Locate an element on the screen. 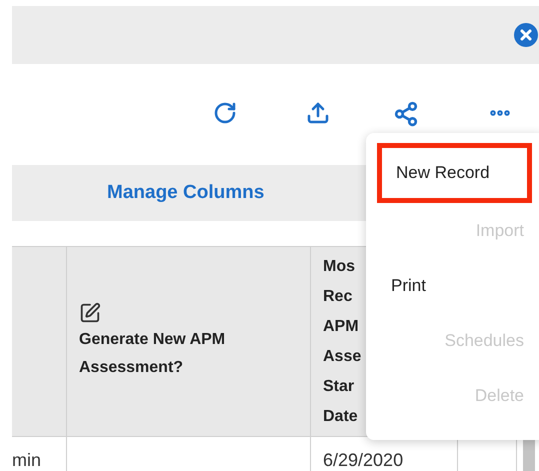 This screenshot has width=539, height=471. upload-icon is located at coordinates (318, 113).